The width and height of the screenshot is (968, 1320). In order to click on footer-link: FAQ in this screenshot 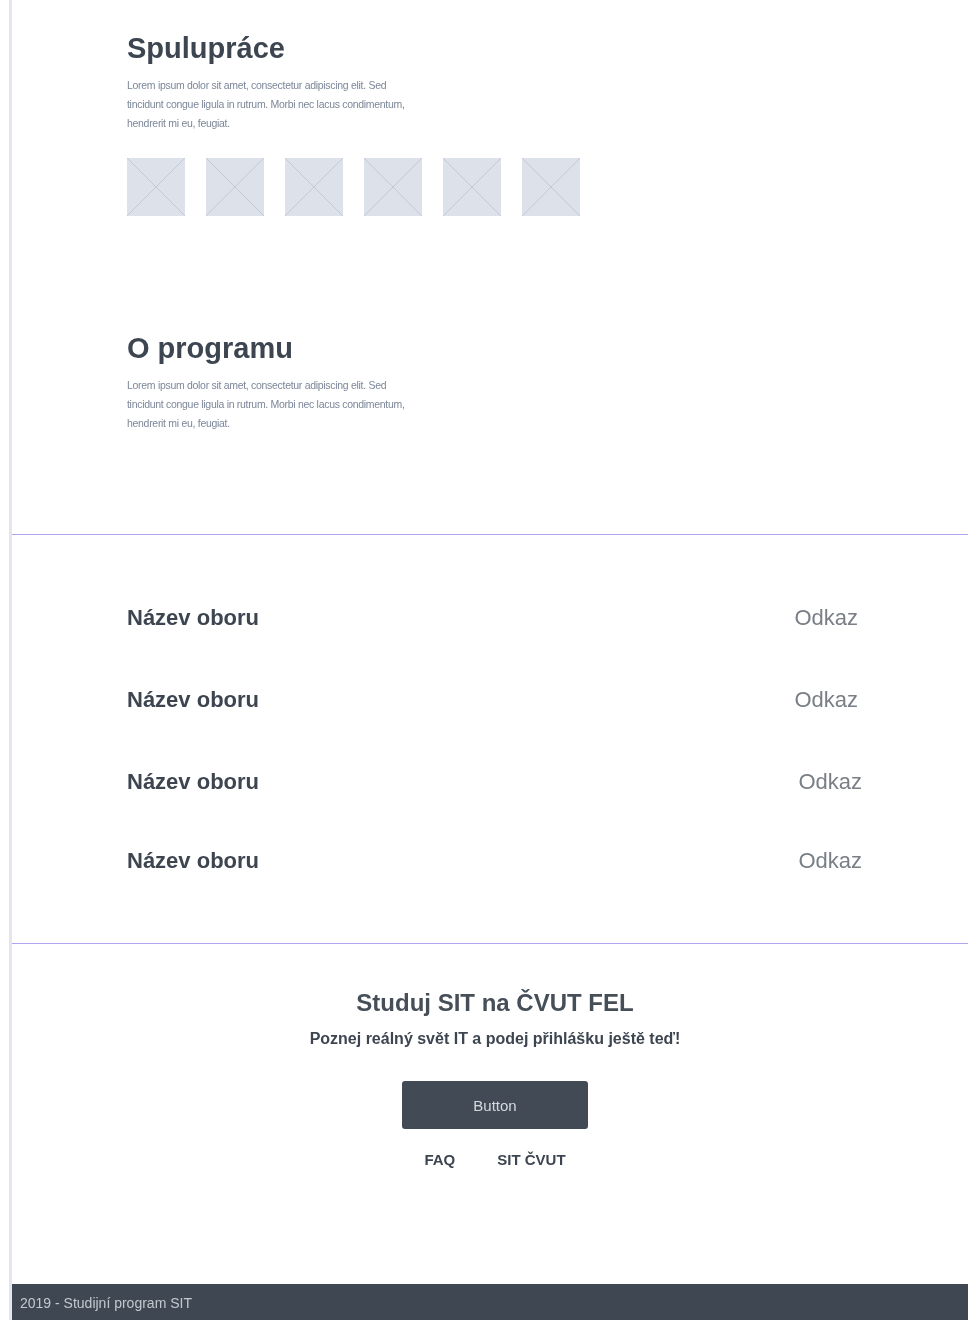, I will do `click(440, 1159)`.